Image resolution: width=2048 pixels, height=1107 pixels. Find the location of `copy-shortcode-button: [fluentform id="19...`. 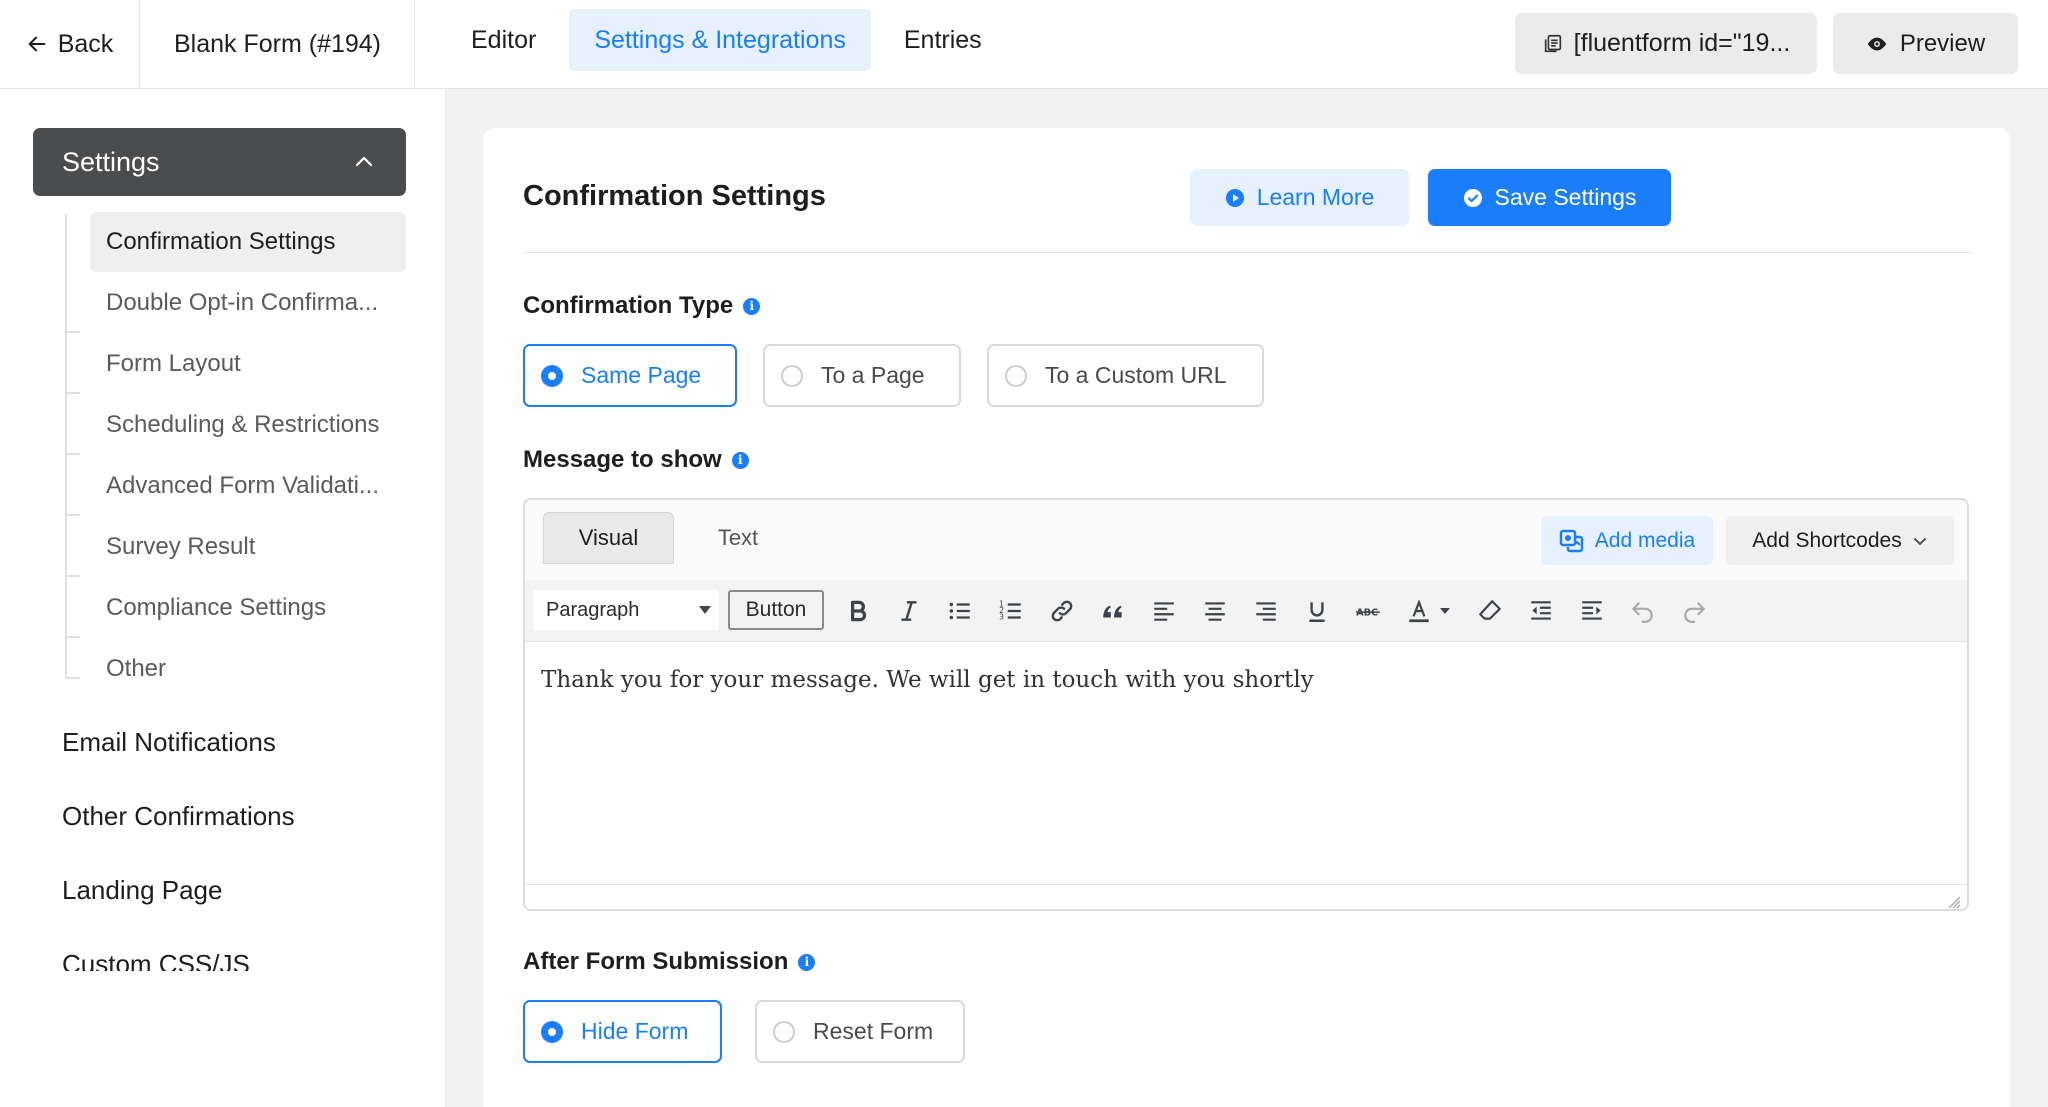

copy-shortcode-button: [fluentform id="19... is located at coordinates (1666, 43).